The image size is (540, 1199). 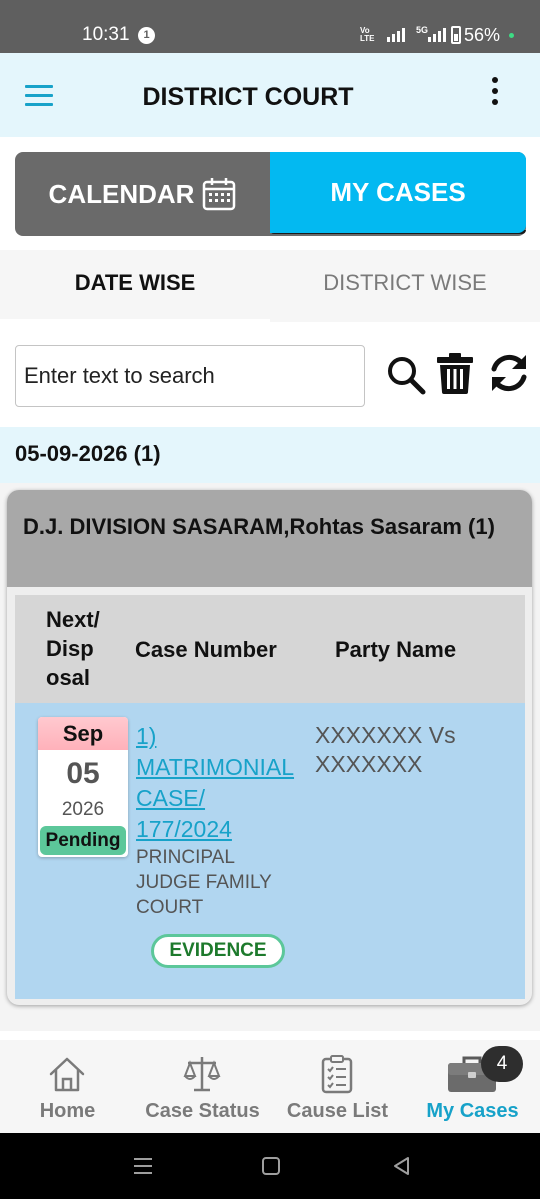 I want to click on home-button-icon, so click(x=271, y=1166).